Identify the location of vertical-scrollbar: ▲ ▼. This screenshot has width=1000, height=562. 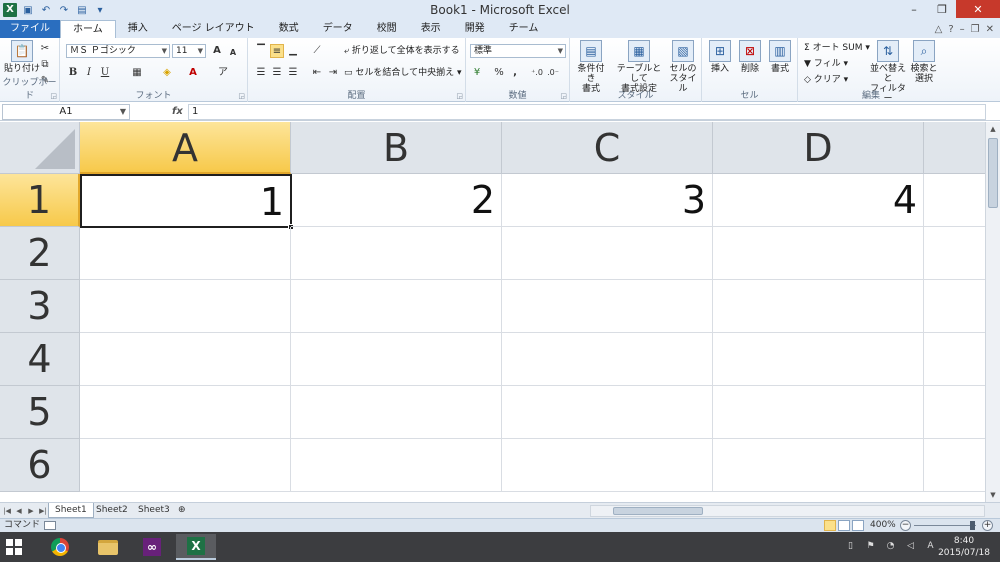
(992, 312).